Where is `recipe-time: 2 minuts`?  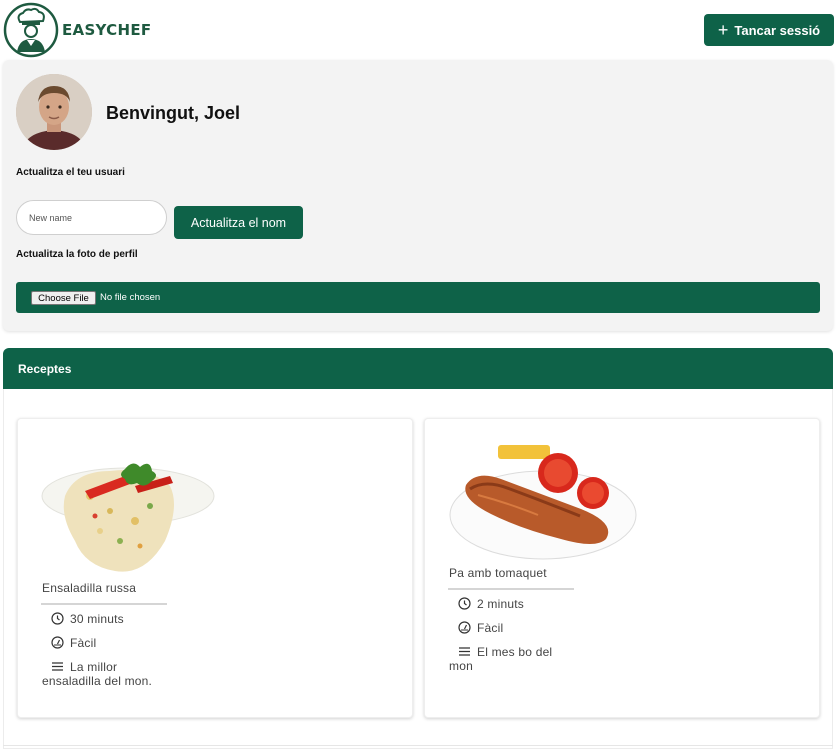
recipe-time: 2 minuts is located at coordinates (490, 604).